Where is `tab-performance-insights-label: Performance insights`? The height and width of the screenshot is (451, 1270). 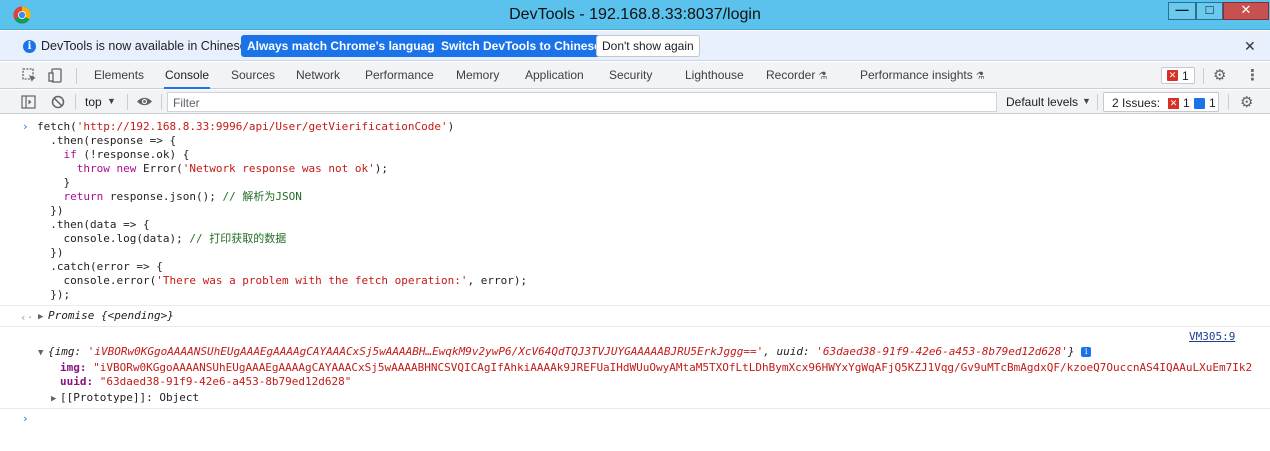 tab-performance-insights-label: Performance insights is located at coordinates (916, 75).